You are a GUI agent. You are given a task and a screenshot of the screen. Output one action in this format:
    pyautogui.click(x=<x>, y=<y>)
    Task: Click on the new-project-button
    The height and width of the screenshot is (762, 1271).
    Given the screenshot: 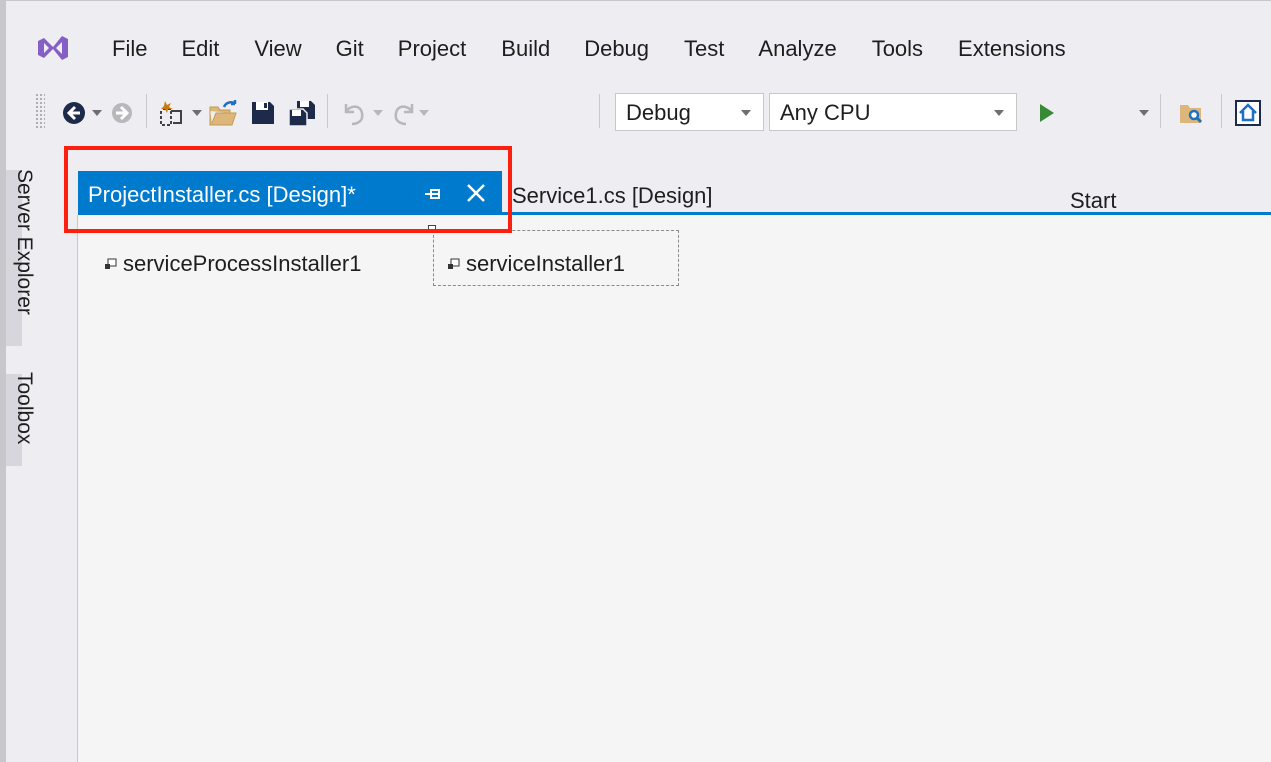 What is the action you would take?
    pyautogui.click(x=172, y=113)
    